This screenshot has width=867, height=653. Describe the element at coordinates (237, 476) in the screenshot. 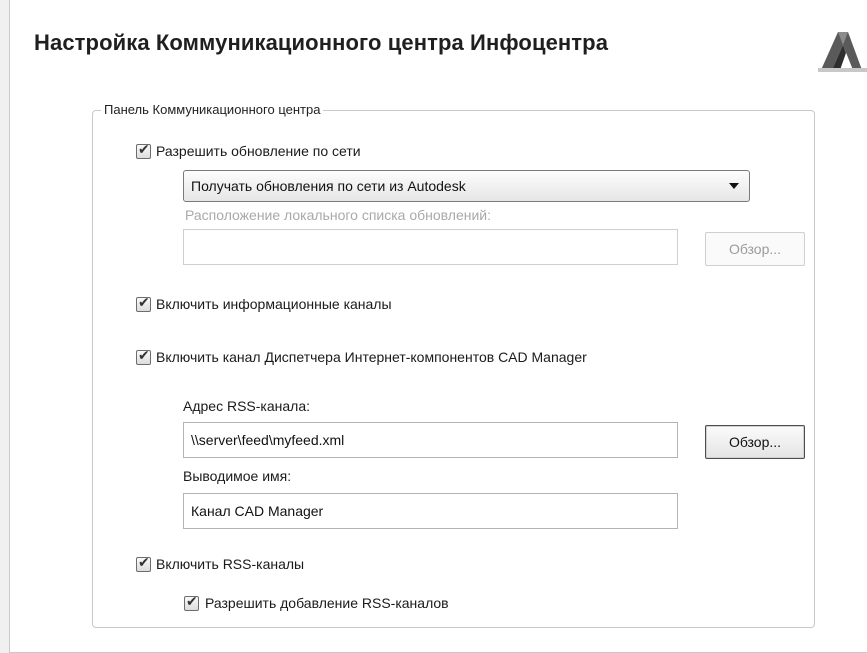

I see `display-name-label: Выводимое имя:` at that location.